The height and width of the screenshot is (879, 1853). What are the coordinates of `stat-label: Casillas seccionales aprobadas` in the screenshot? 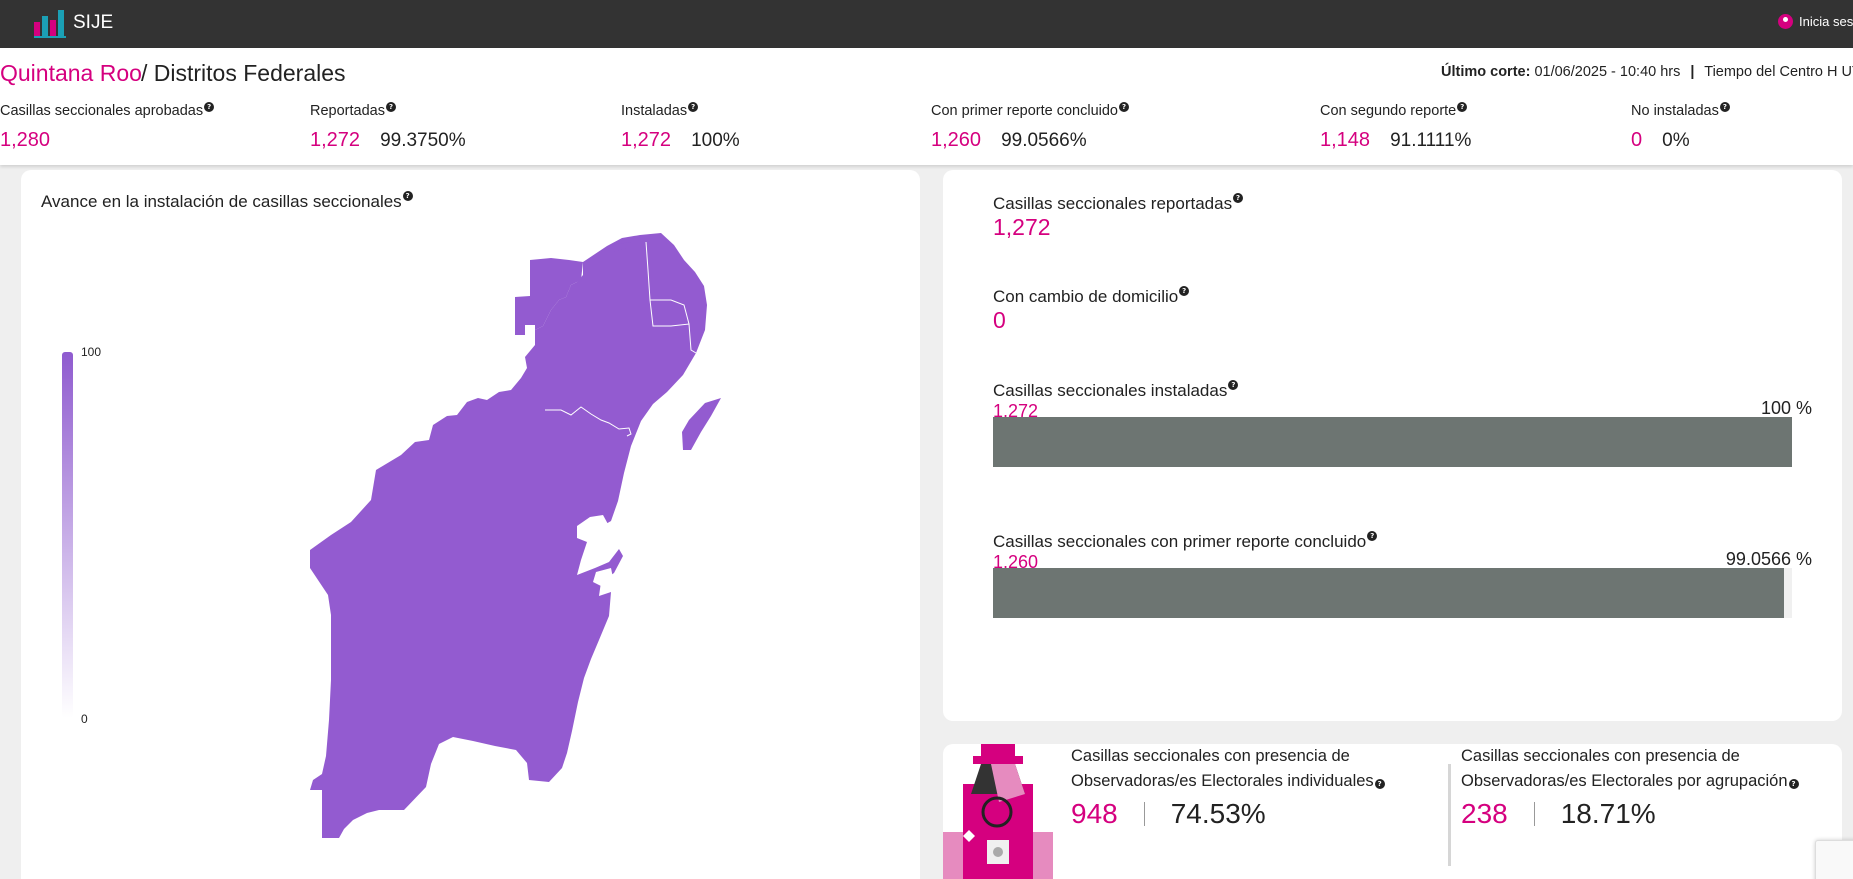 It's located at (102, 111).